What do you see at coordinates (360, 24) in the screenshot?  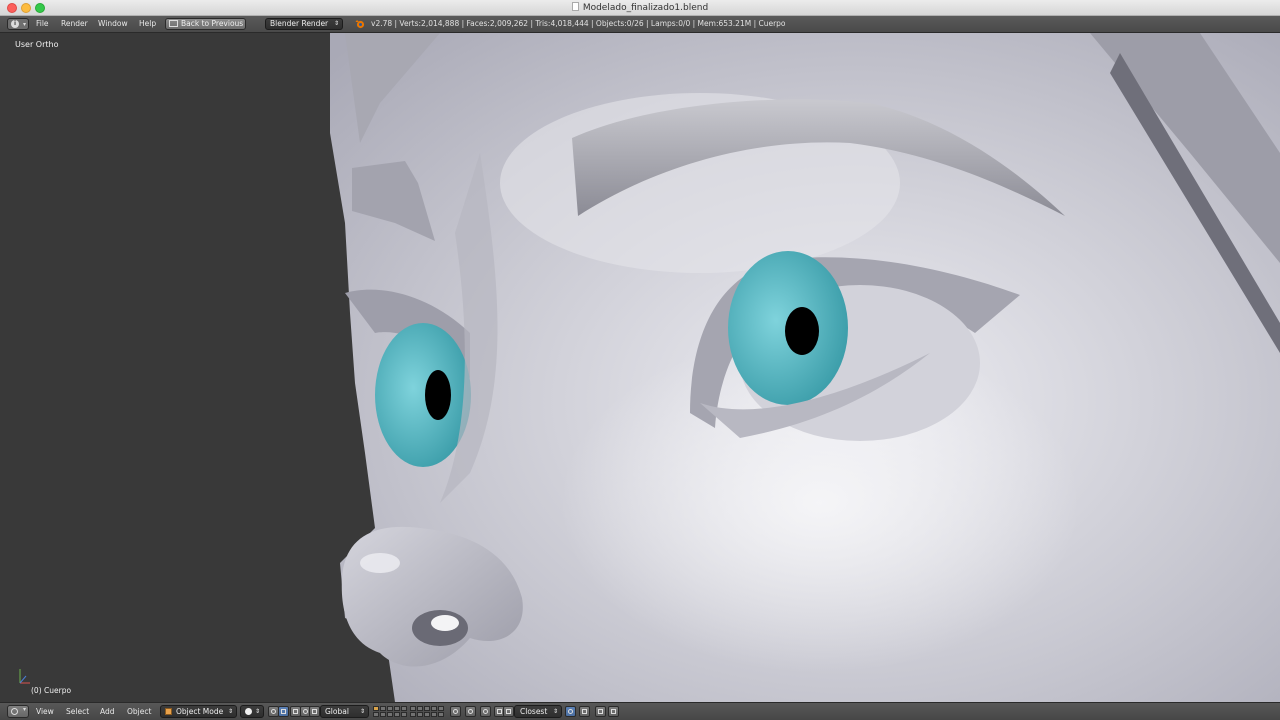 I see `blender-logo-icon` at bounding box center [360, 24].